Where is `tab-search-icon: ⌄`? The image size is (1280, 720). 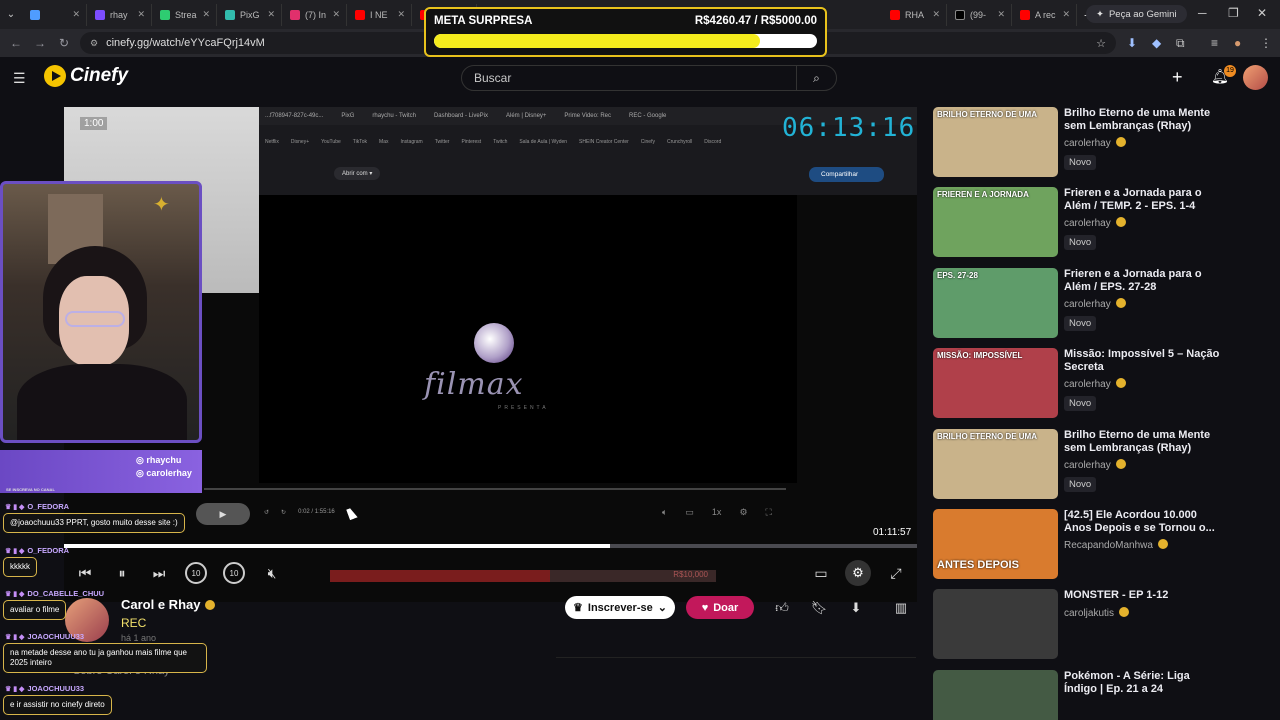 tab-search-icon: ⌄ is located at coordinates (11, 15).